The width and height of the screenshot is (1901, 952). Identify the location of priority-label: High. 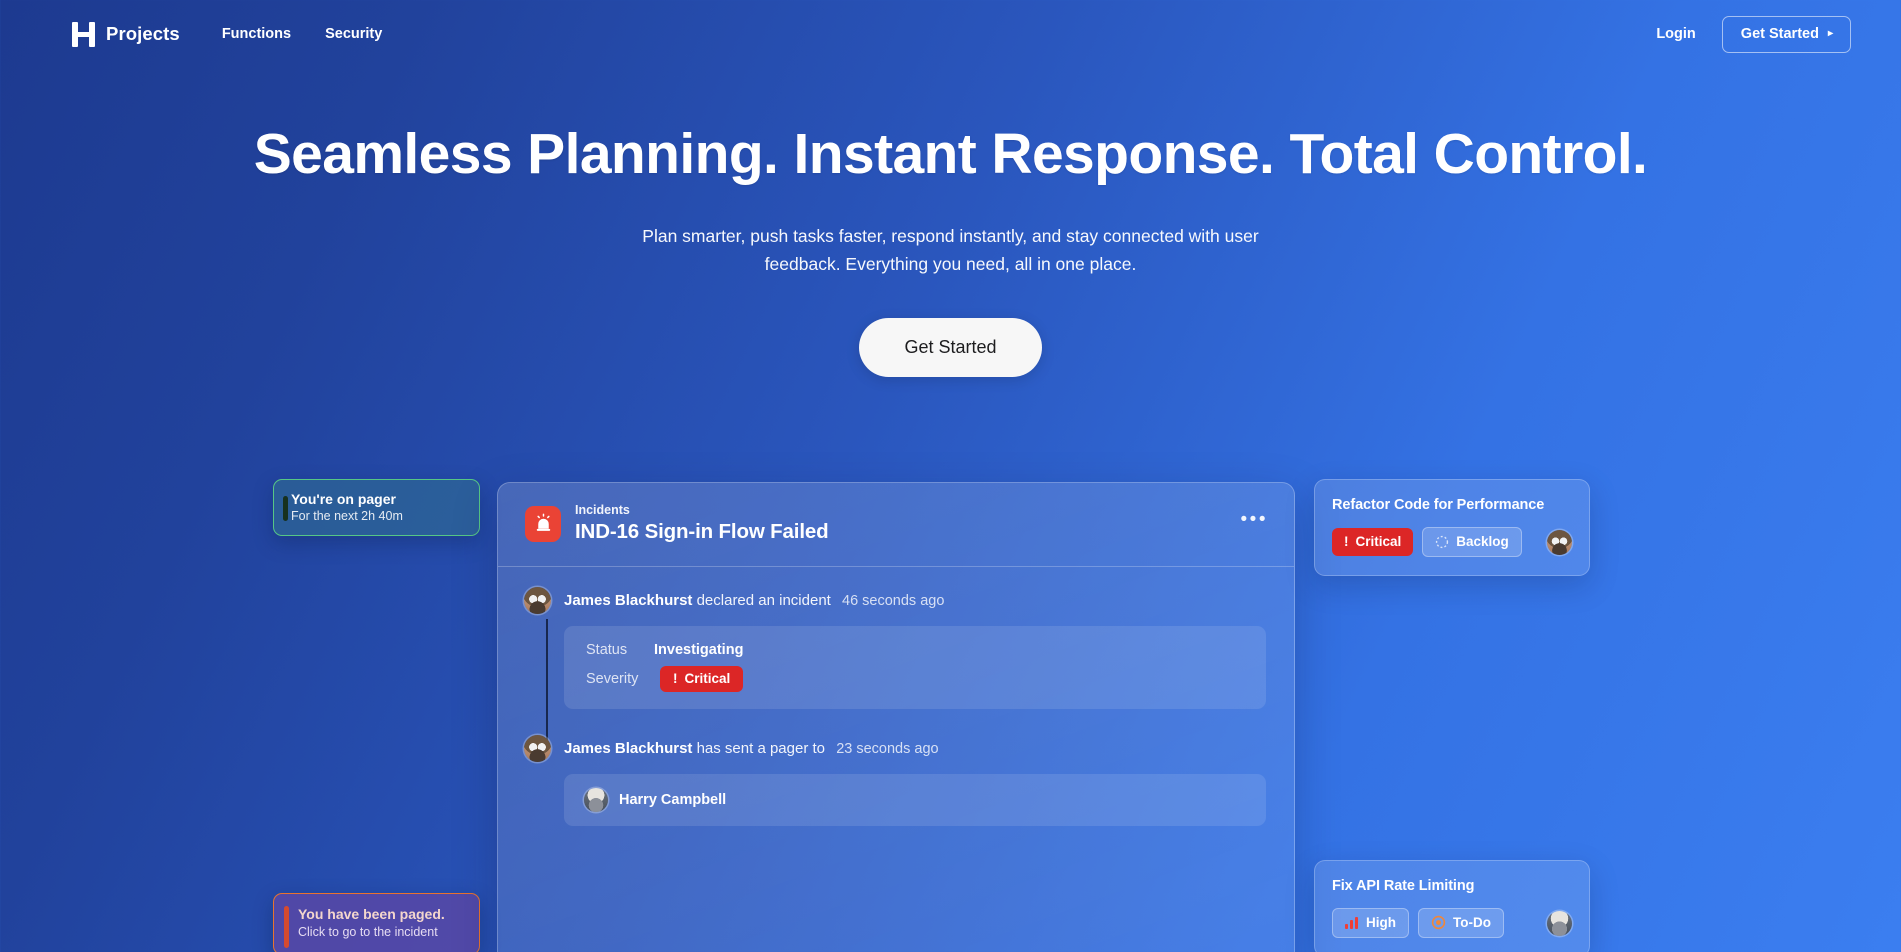
(1381, 922).